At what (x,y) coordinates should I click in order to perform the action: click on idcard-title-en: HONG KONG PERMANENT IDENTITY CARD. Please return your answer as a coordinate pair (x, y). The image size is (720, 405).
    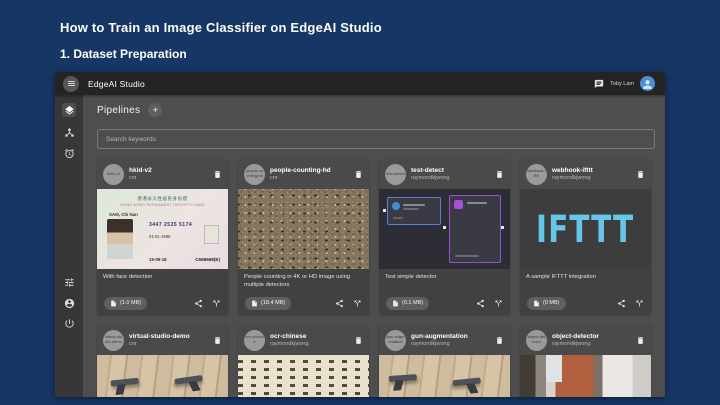
    Looking at the image, I should click on (162, 205).